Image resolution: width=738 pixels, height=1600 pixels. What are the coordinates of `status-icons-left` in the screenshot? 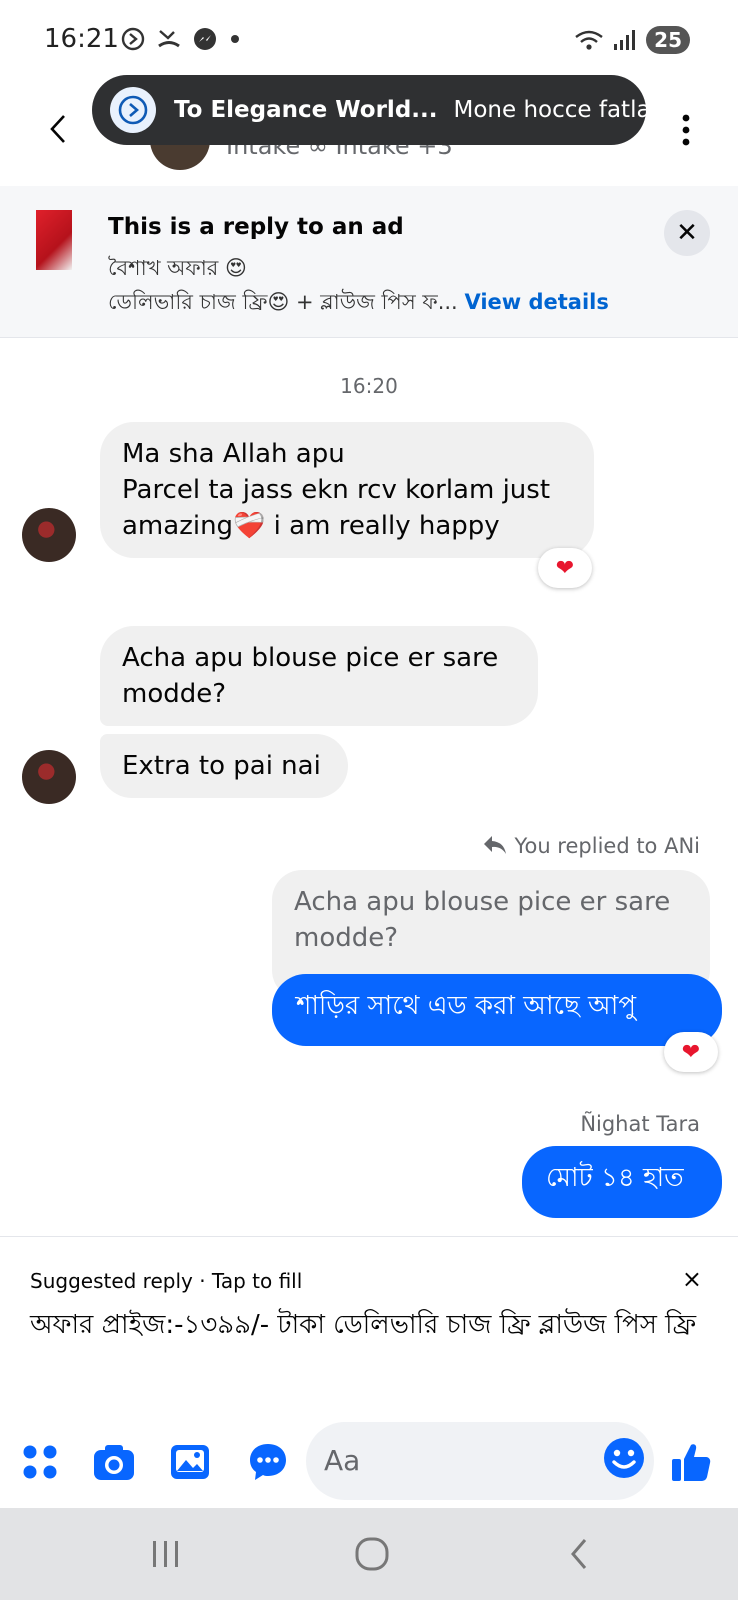 It's located at (181, 39).